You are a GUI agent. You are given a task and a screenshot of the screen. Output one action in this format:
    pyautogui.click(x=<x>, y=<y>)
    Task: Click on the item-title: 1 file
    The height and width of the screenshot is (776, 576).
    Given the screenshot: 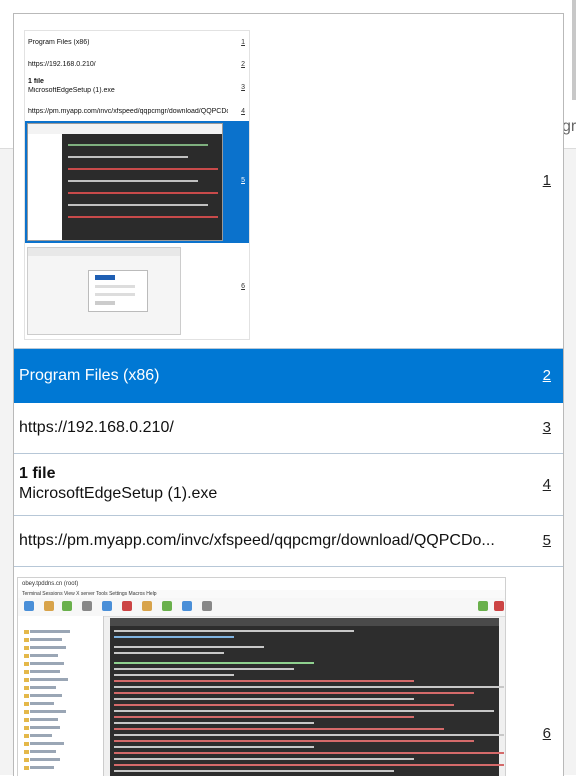 What is the action you would take?
    pyautogui.click(x=37, y=473)
    